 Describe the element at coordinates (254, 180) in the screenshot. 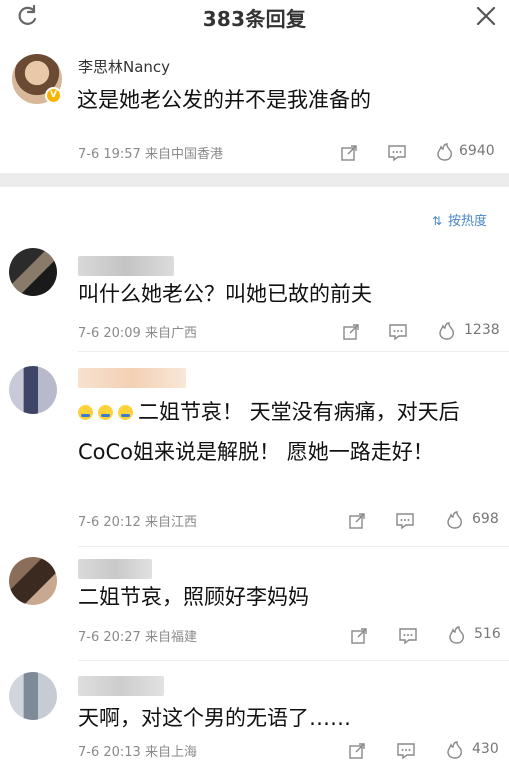

I see `section-divider` at that location.